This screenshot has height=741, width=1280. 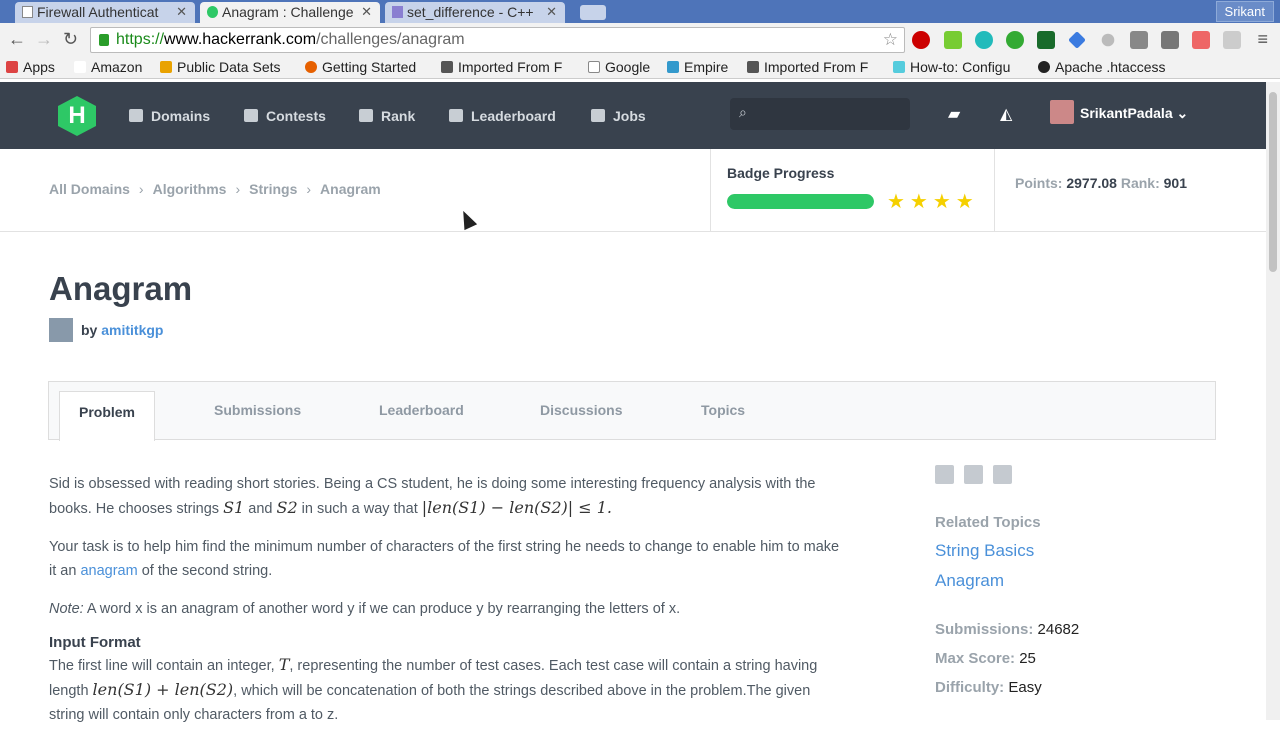 What do you see at coordinates (954, 114) in the screenshot?
I see `messages-icon: ▰` at bounding box center [954, 114].